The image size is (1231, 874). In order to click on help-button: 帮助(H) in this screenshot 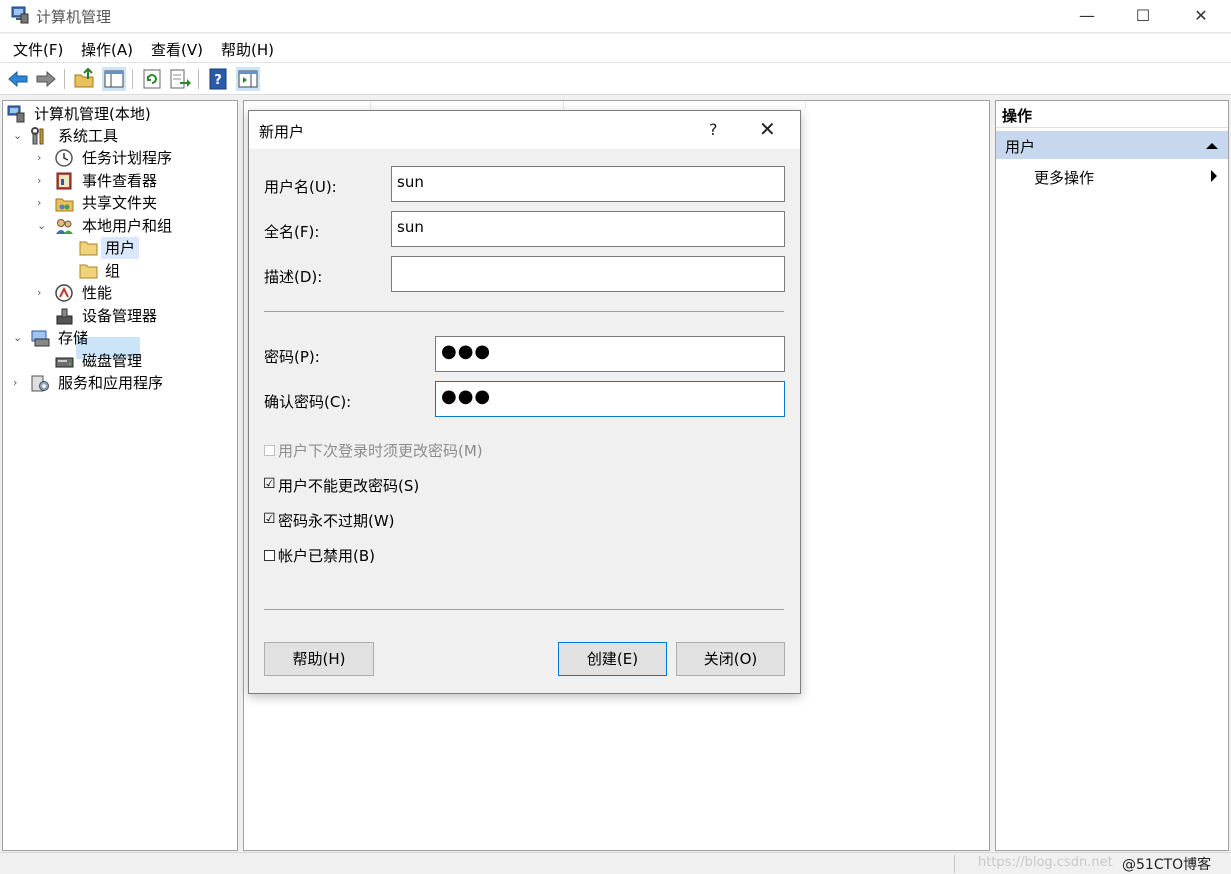, I will do `click(319, 659)`.